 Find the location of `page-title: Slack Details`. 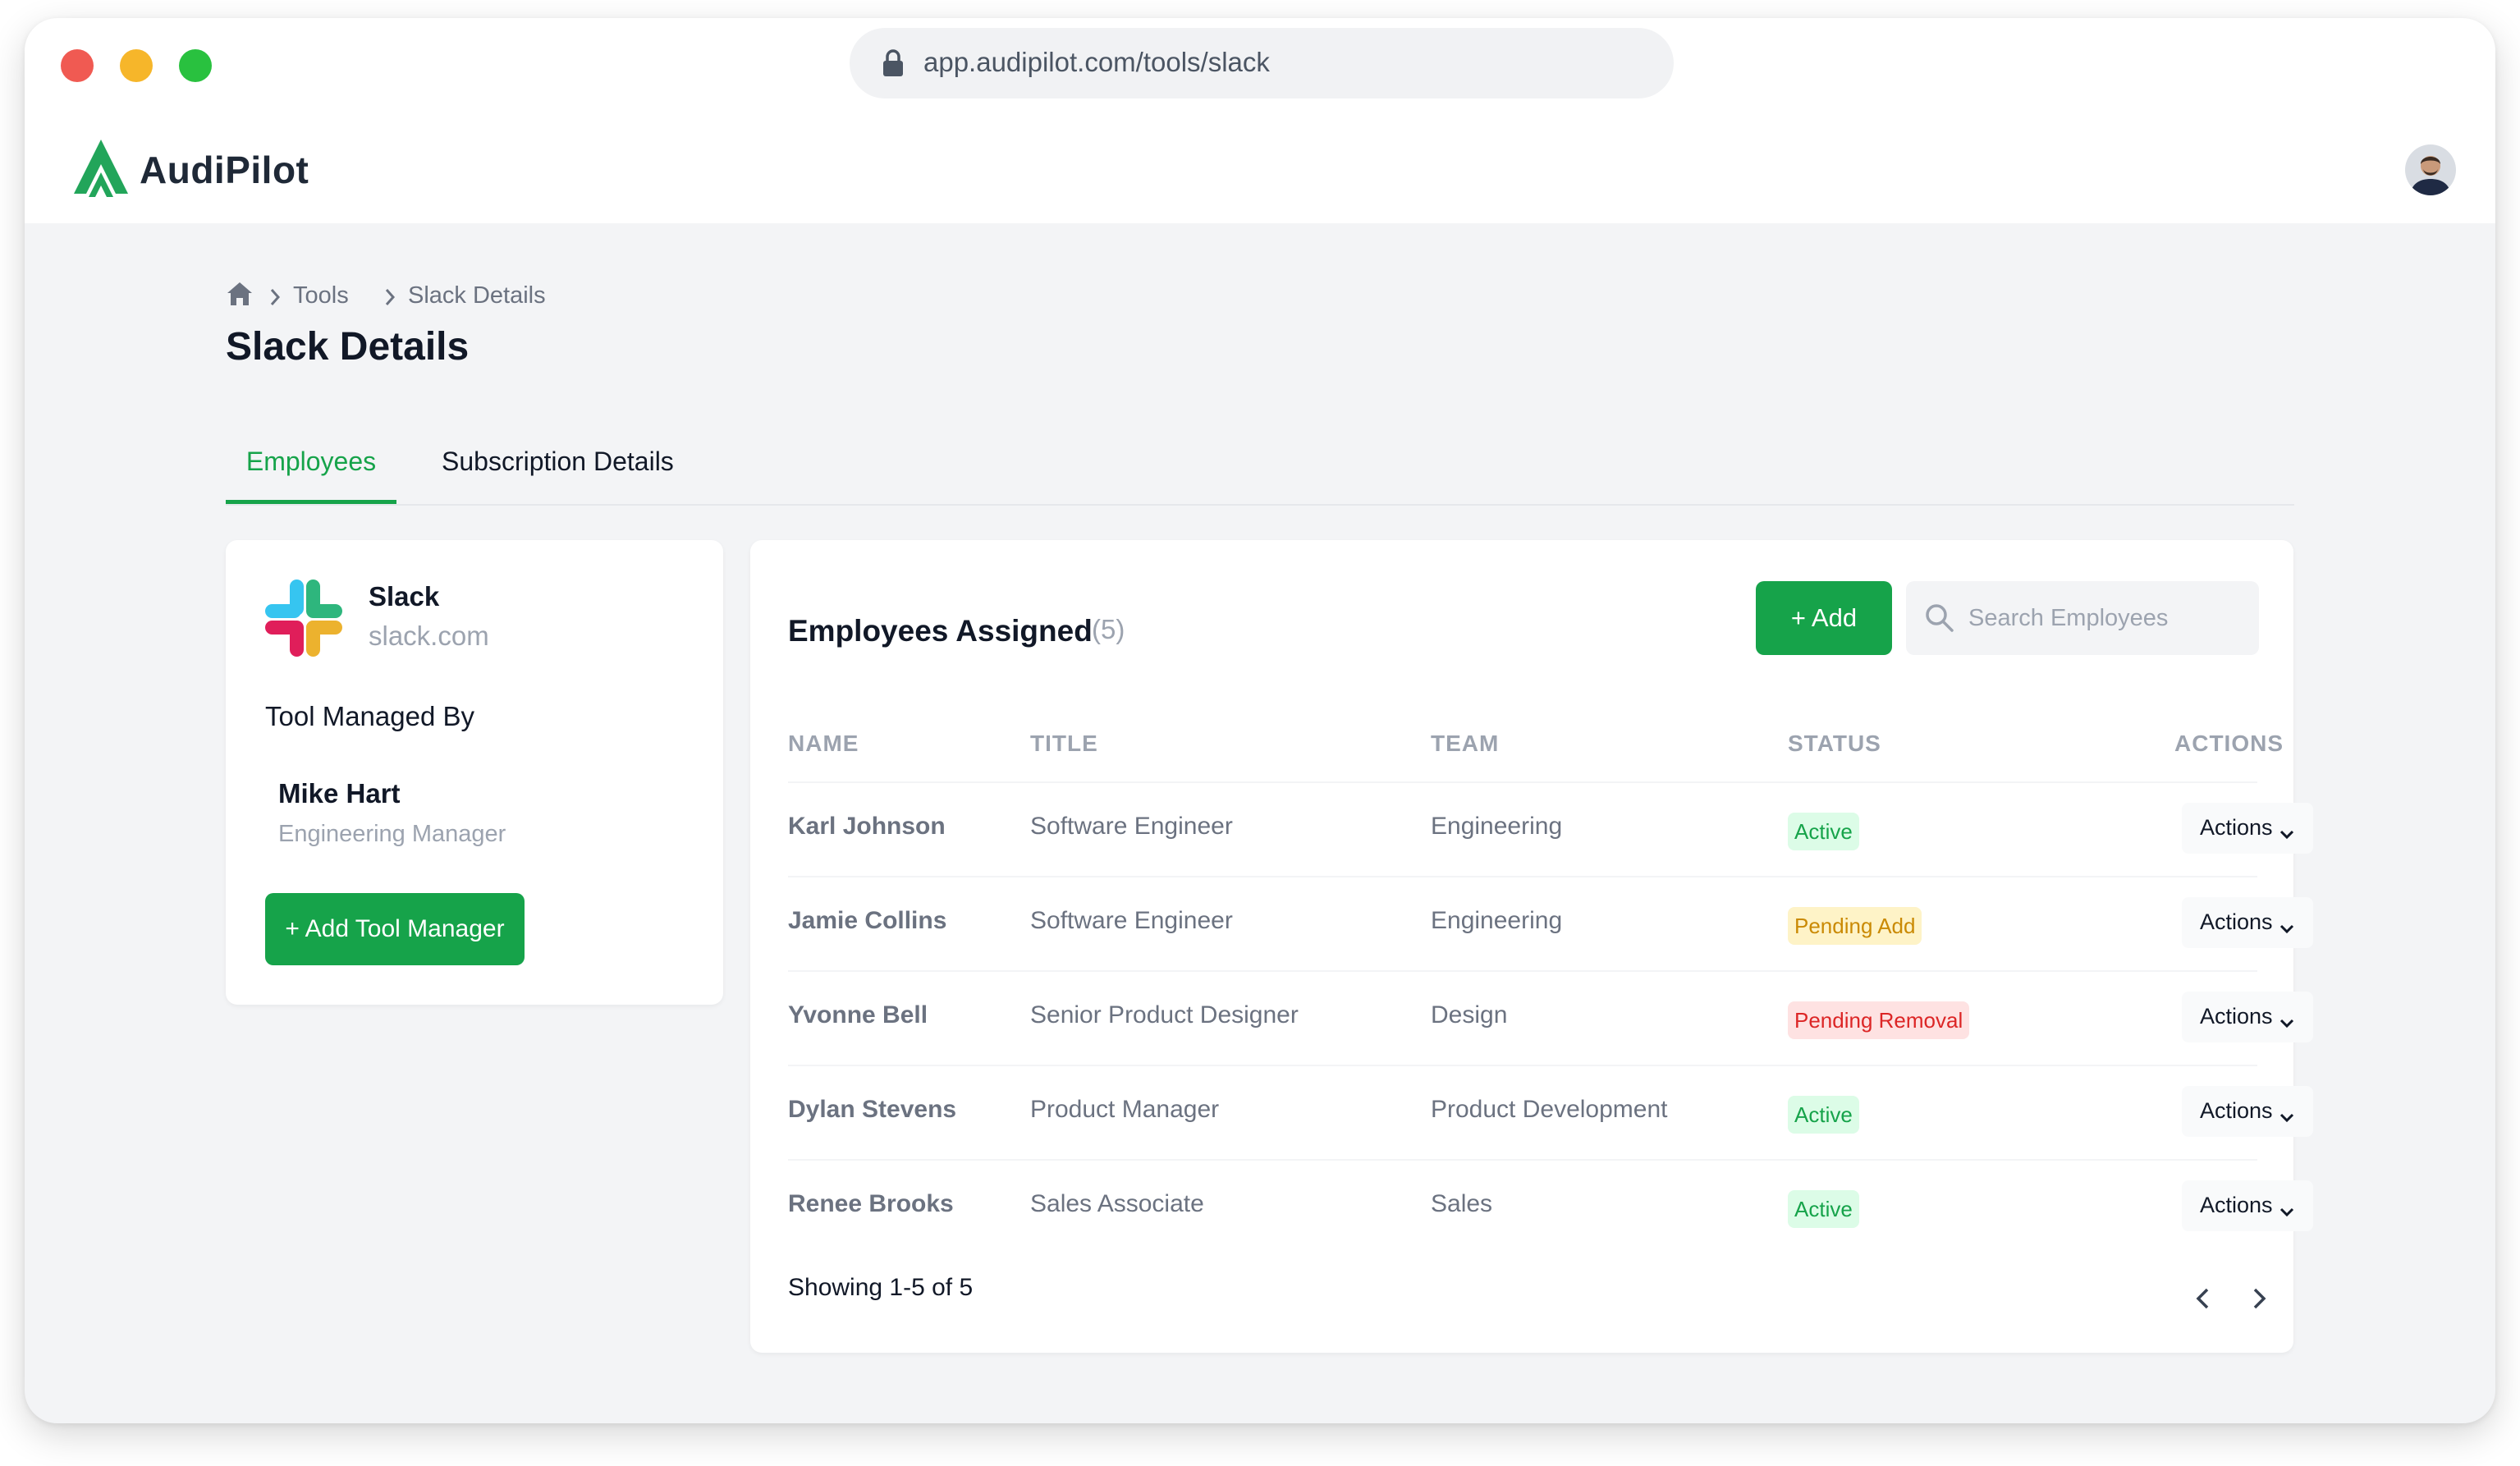

page-title: Slack Details is located at coordinates (348, 347).